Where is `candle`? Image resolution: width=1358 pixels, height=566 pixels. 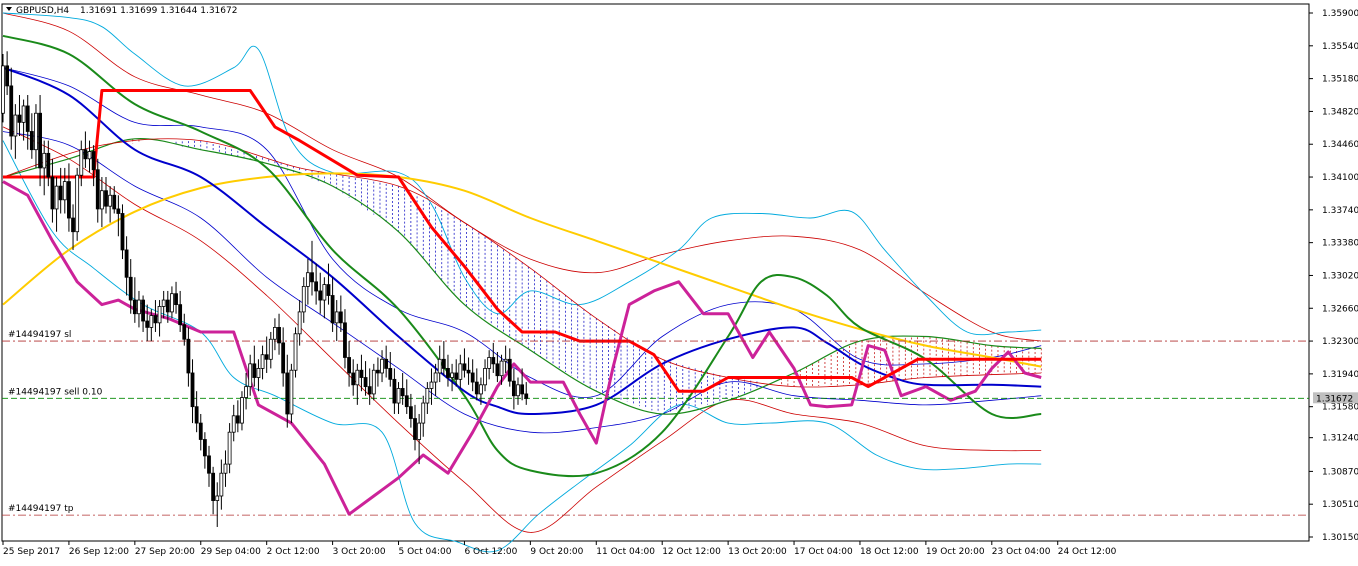 candle is located at coordinates (291, 393).